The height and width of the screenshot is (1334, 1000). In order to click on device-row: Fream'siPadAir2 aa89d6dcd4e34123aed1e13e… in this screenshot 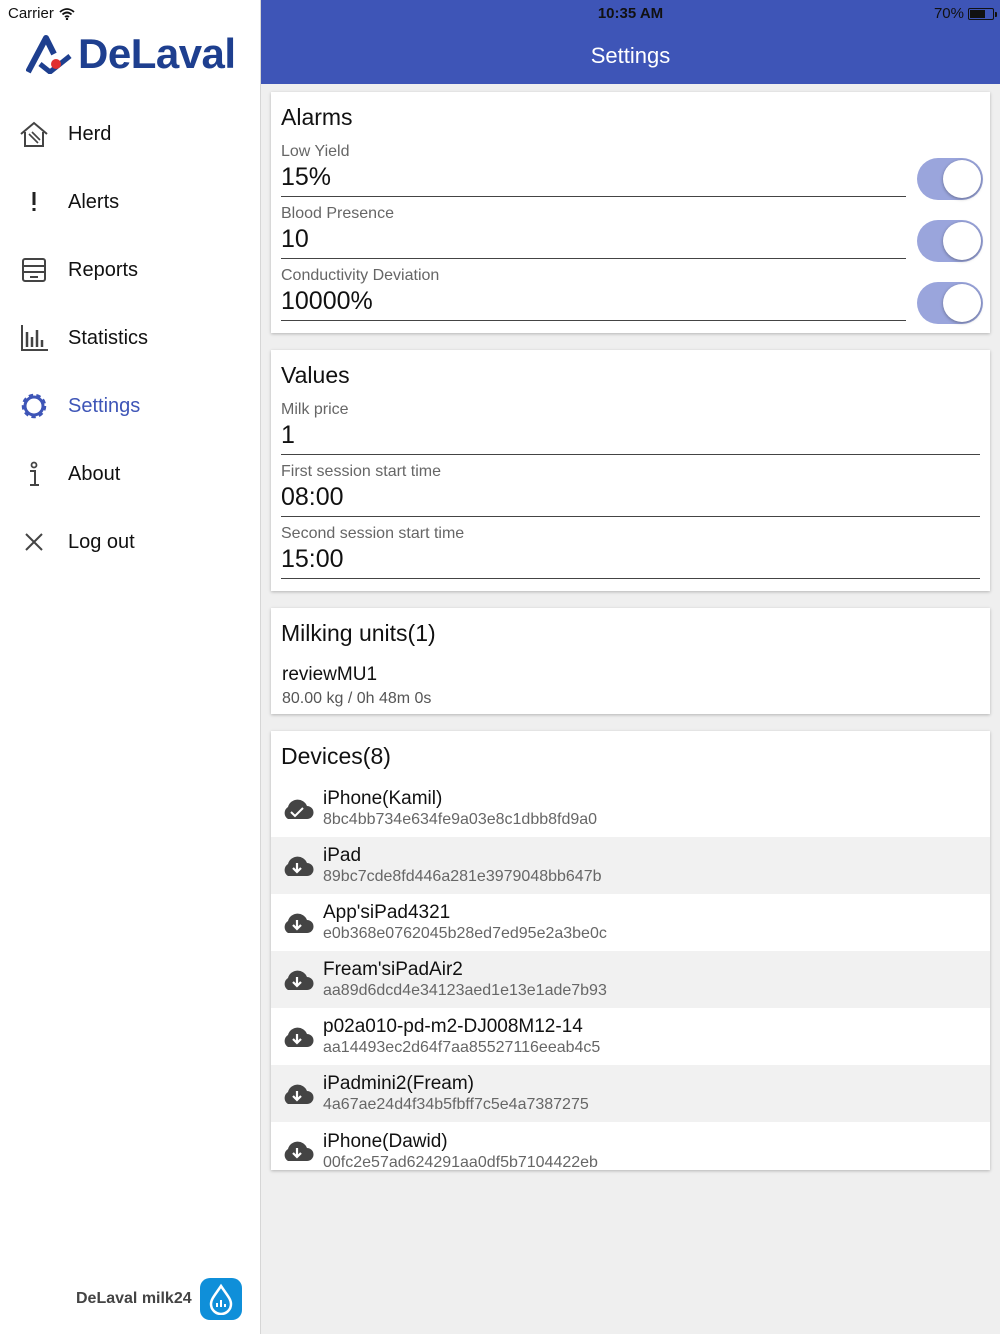, I will do `click(630, 979)`.